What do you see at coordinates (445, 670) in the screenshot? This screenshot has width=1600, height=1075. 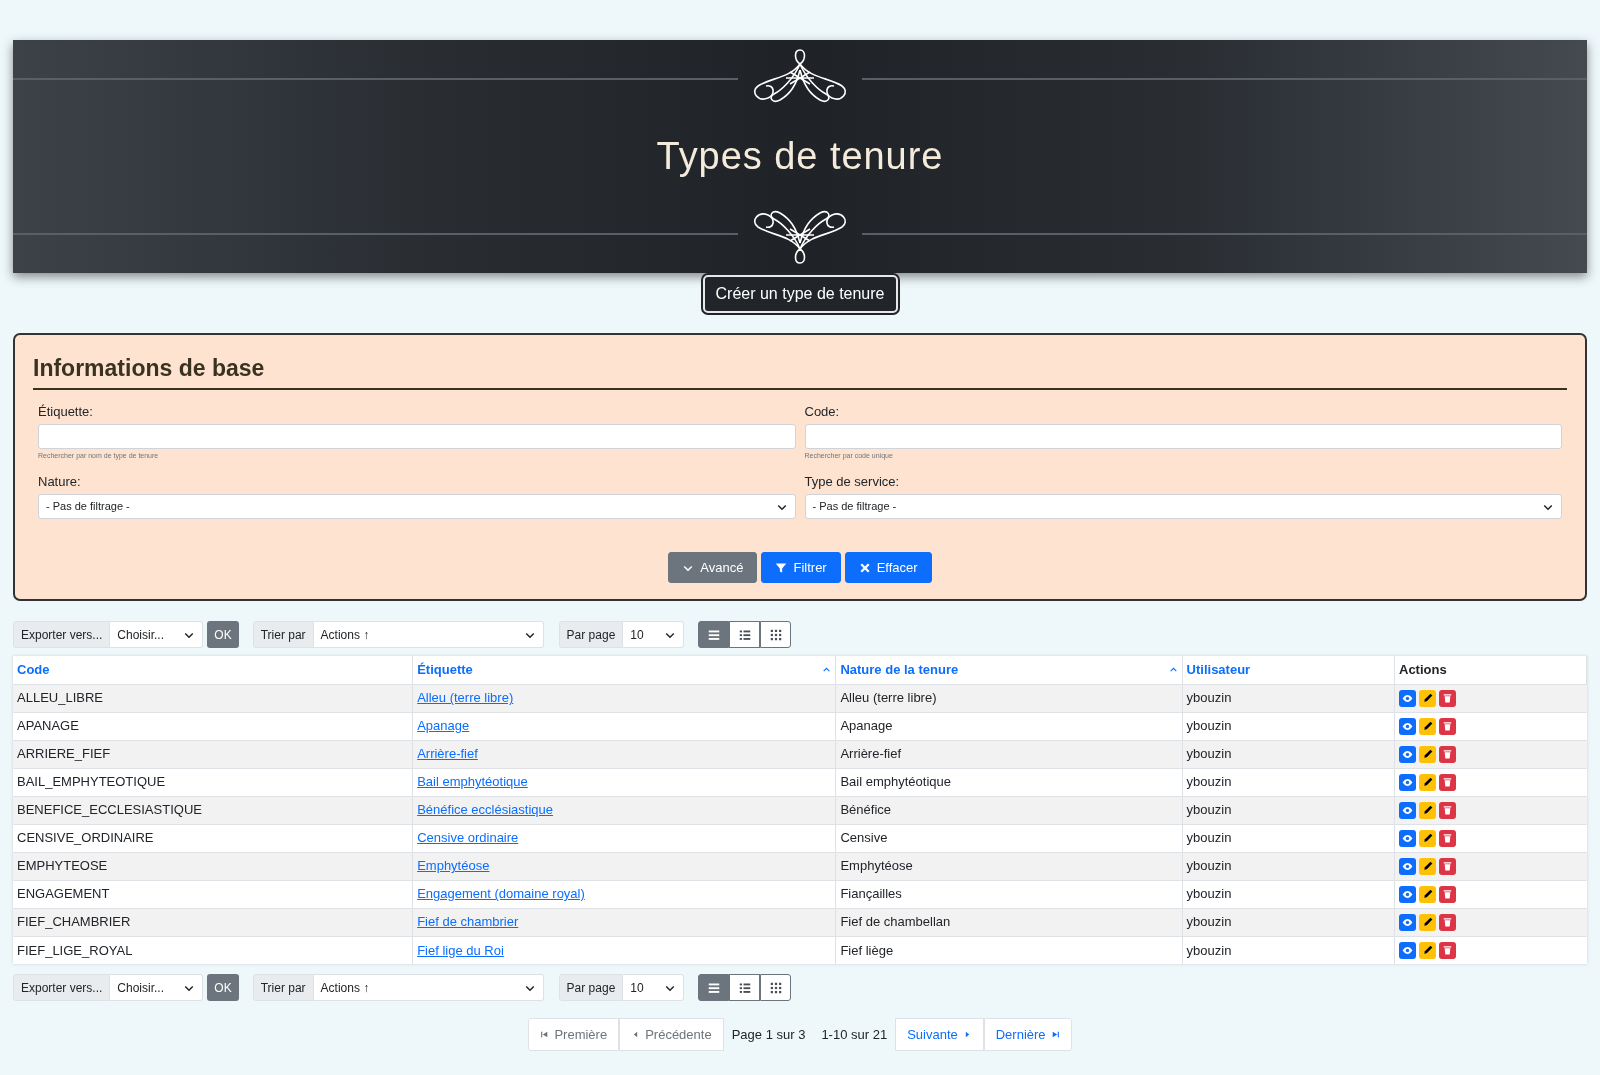 I see `column-header-link: Étiquette` at bounding box center [445, 670].